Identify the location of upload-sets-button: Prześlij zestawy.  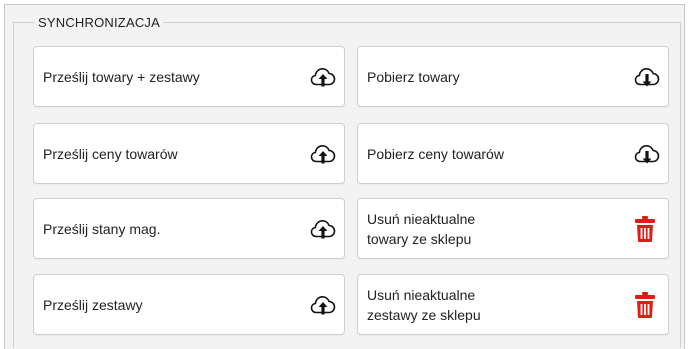
(189, 304).